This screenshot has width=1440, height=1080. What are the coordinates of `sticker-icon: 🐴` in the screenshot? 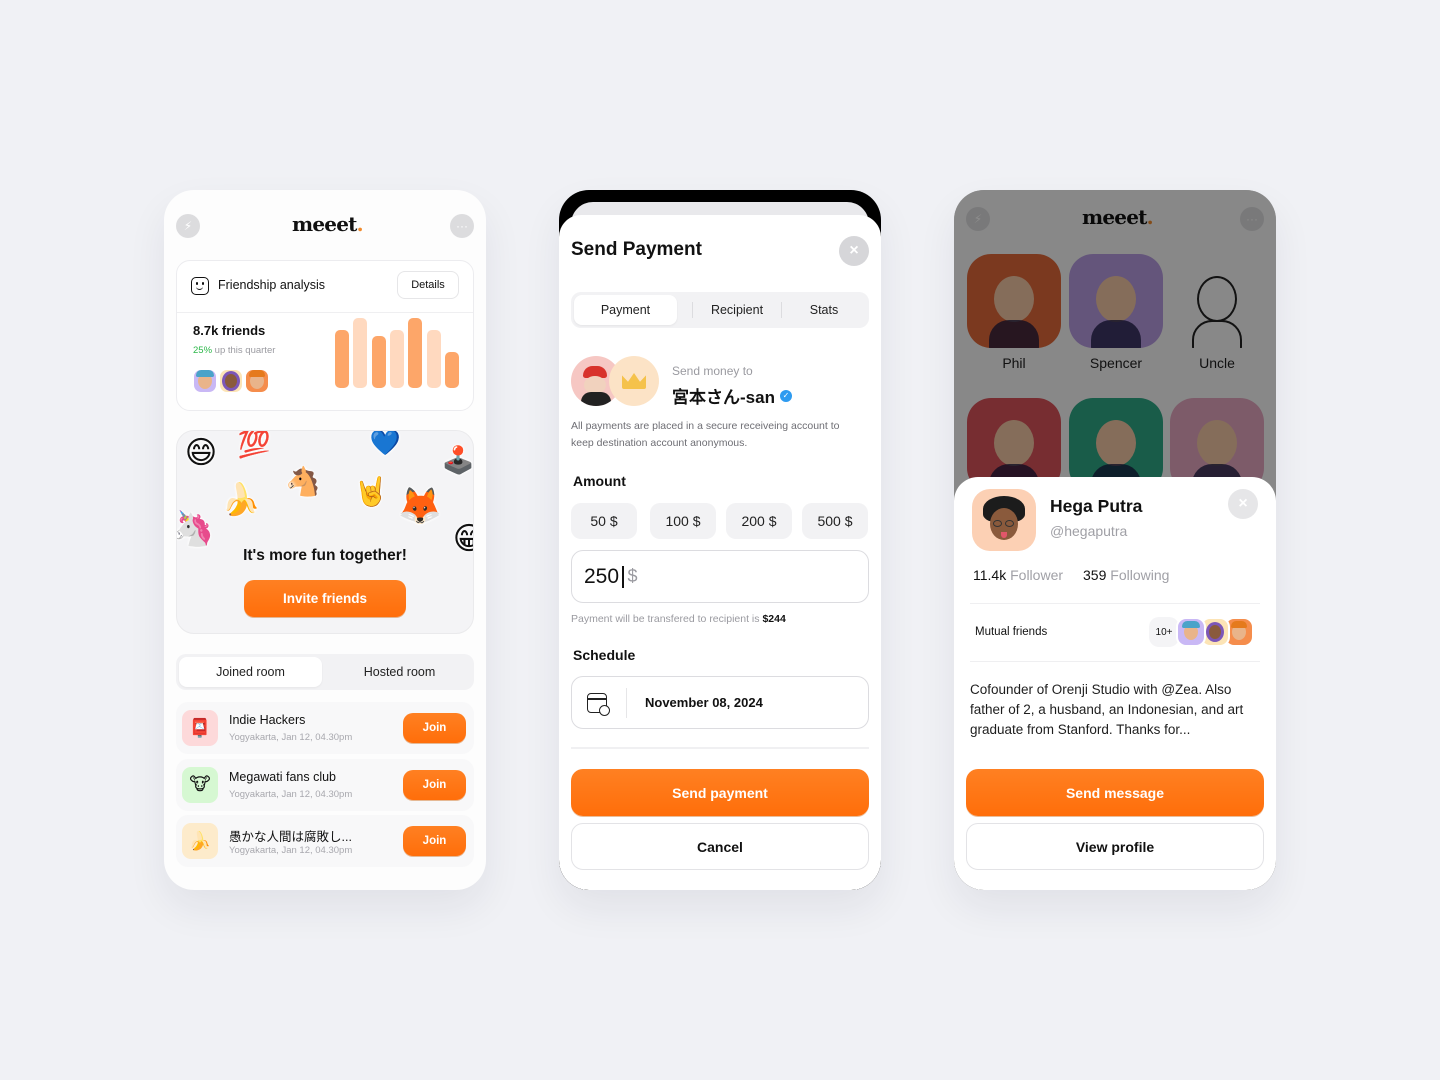 It's located at (303, 481).